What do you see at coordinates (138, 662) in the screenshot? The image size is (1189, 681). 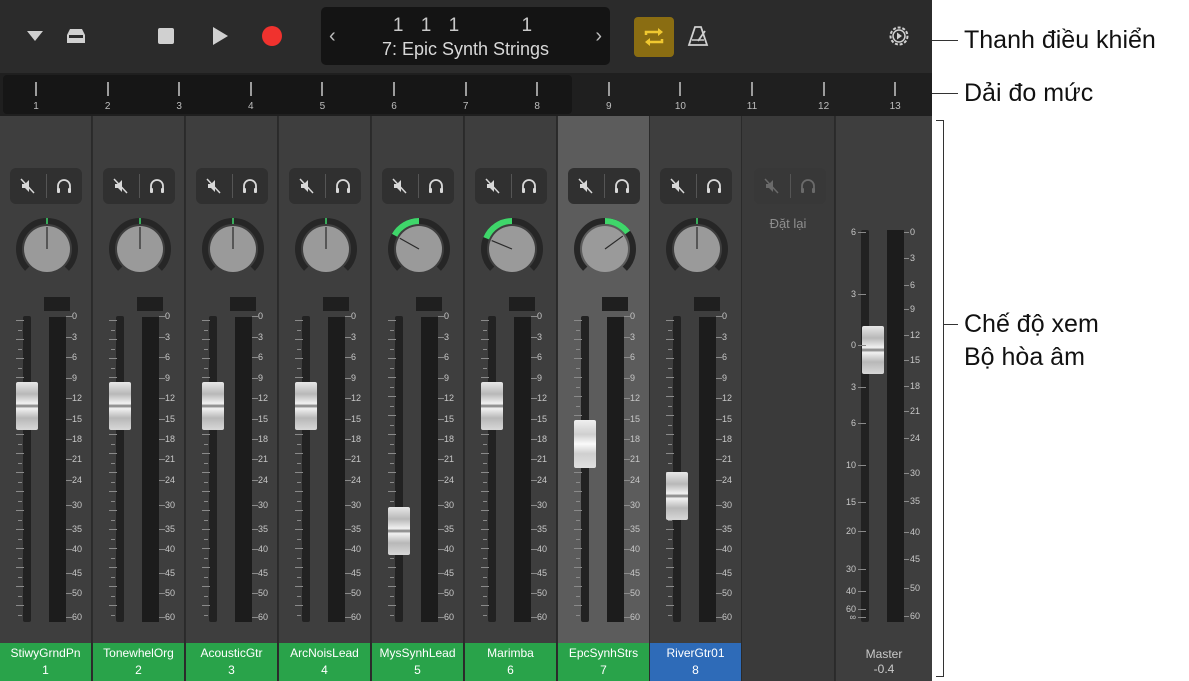 I see `track-name-plate: TonewhelOrg 2` at bounding box center [138, 662].